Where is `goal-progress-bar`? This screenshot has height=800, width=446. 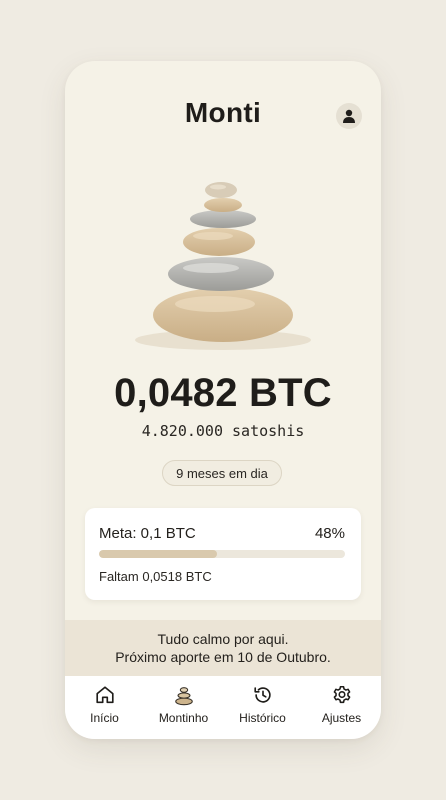 goal-progress-bar is located at coordinates (222, 554).